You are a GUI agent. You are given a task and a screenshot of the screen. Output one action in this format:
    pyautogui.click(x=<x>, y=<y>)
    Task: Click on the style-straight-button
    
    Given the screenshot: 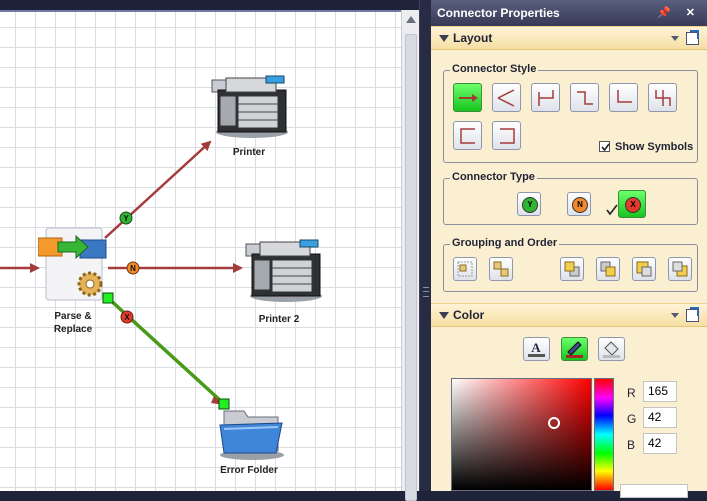 What is the action you would take?
    pyautogui.click(x=467, y=97)
    